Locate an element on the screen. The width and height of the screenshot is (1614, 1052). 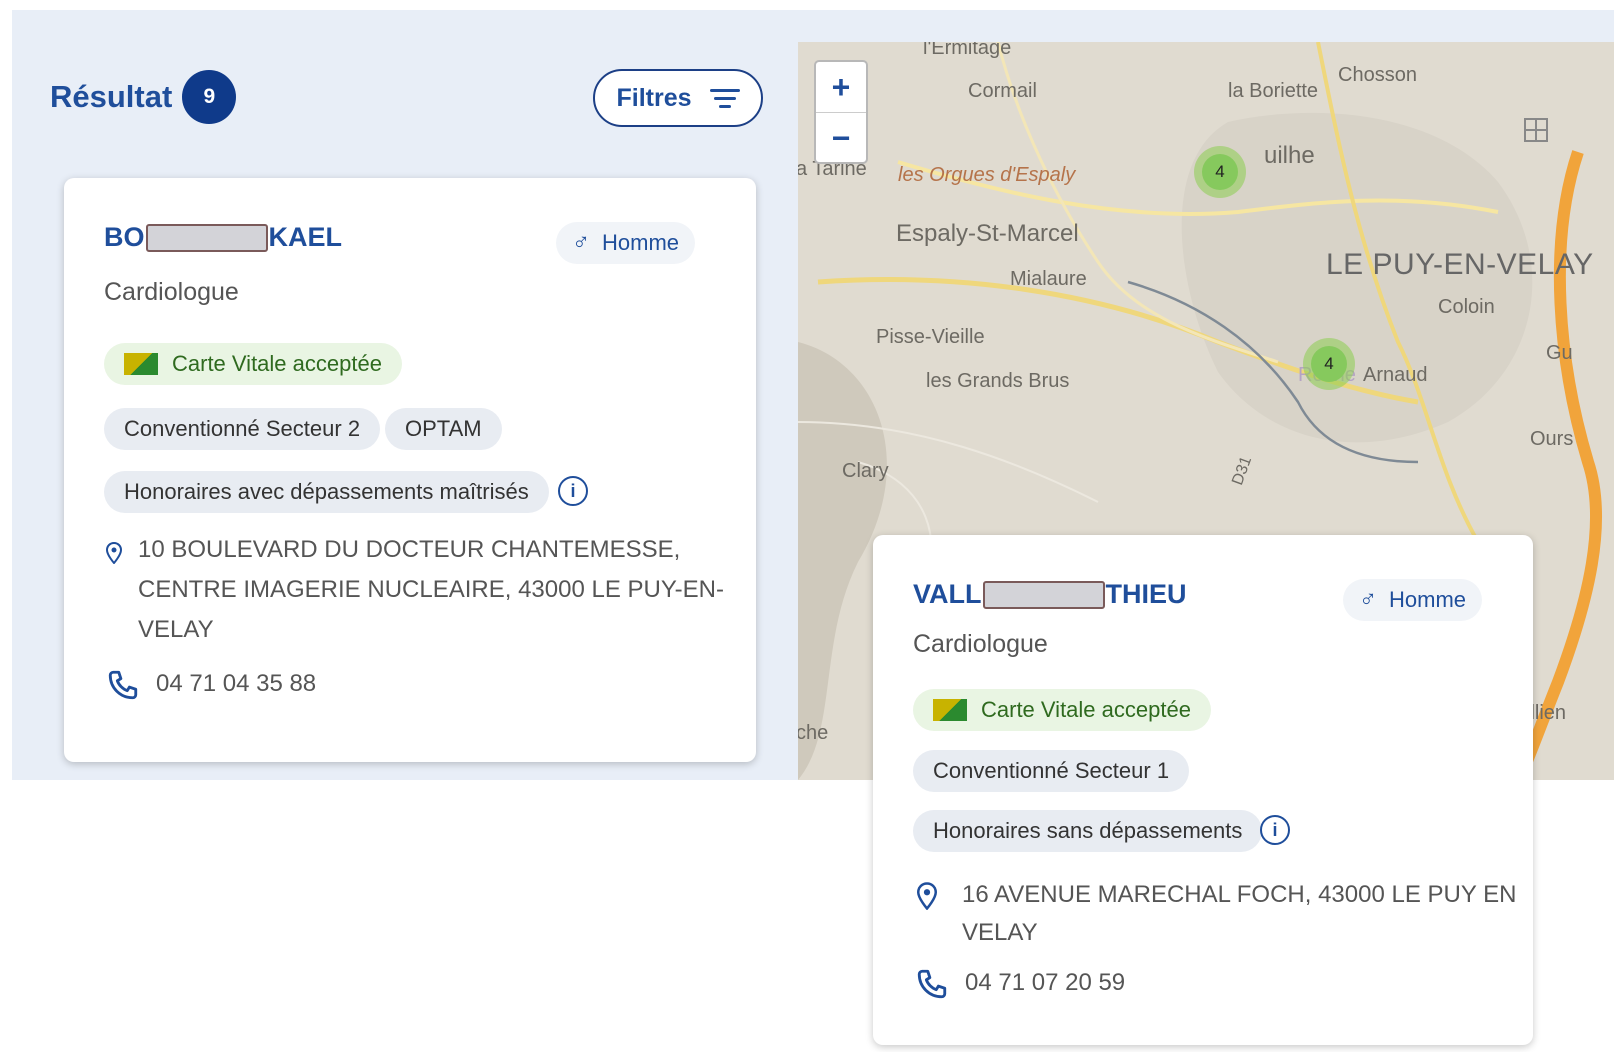
map-label-mialaure: Mialaure is located at coordinates (1048, 279).